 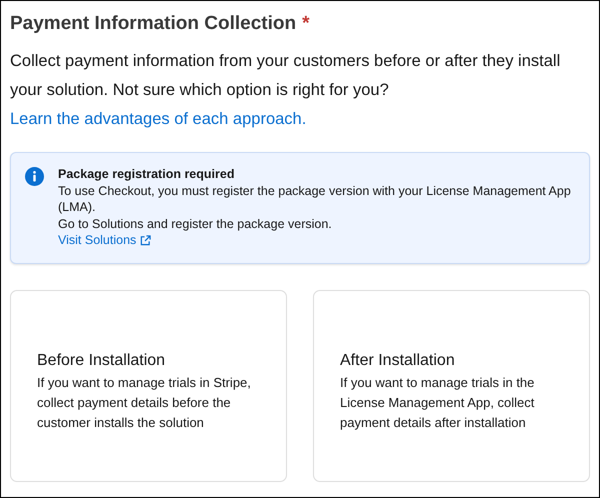 What do you see at coordinates (195, 224) in the screenshot?
I see `alert-text: Go to Solutions and register the package version.` at bounding box center [195, 224].